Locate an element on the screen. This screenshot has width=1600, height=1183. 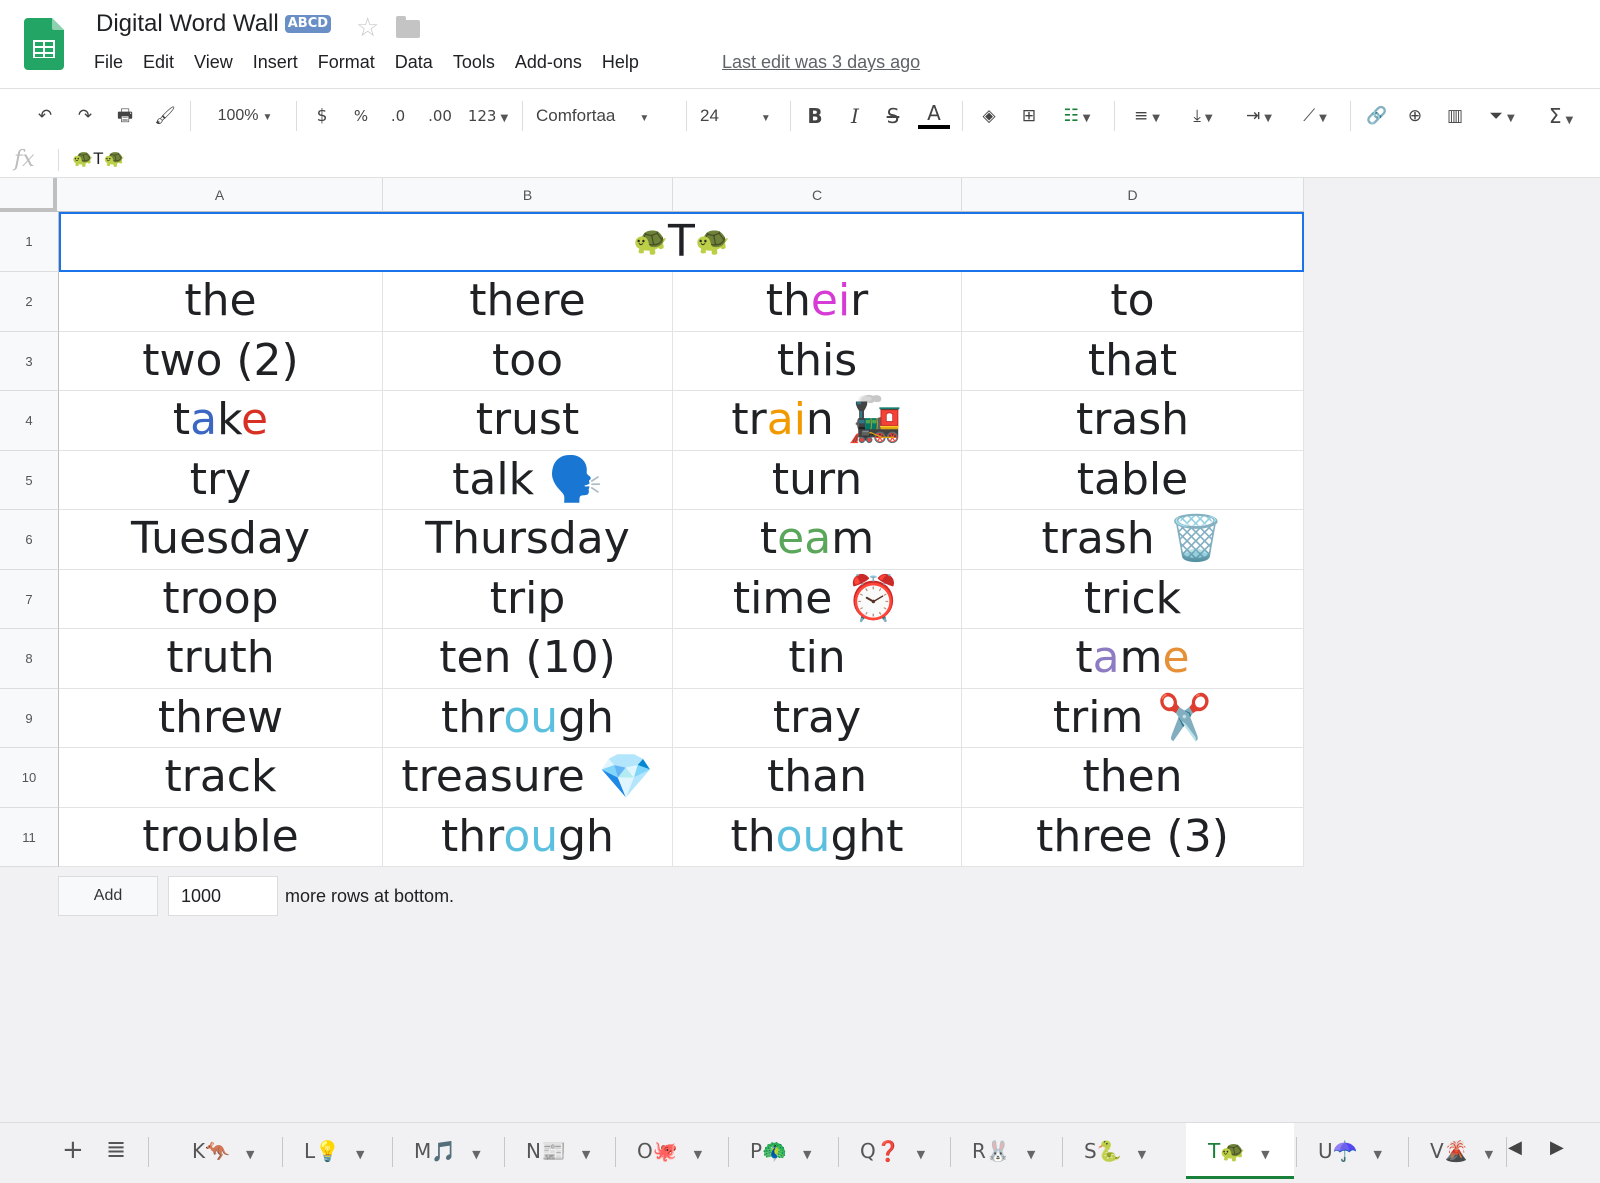
bold-button: B is located at coordinates (815, 116).